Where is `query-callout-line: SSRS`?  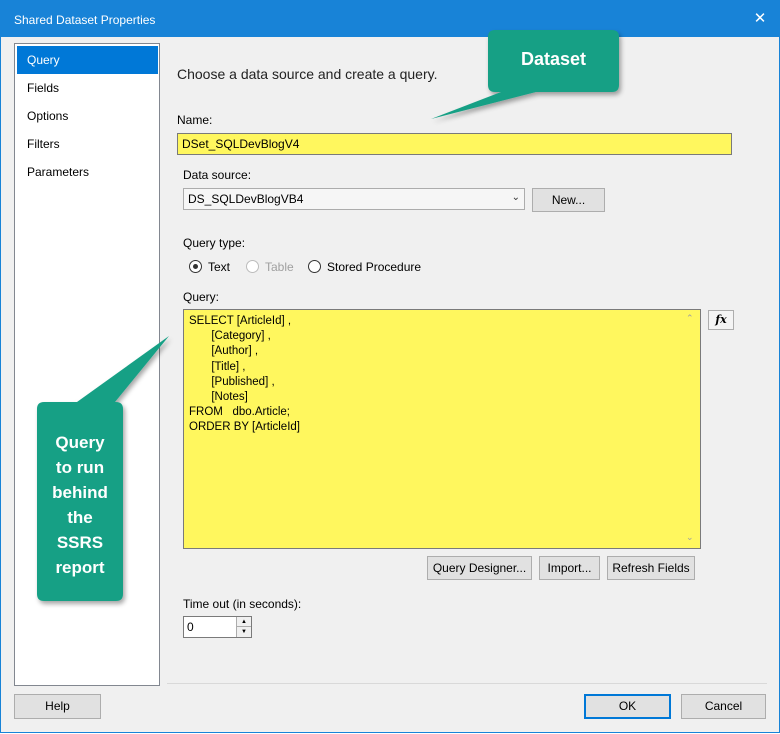 query-callout-line: SSRS is located at coordinates (80, 542).